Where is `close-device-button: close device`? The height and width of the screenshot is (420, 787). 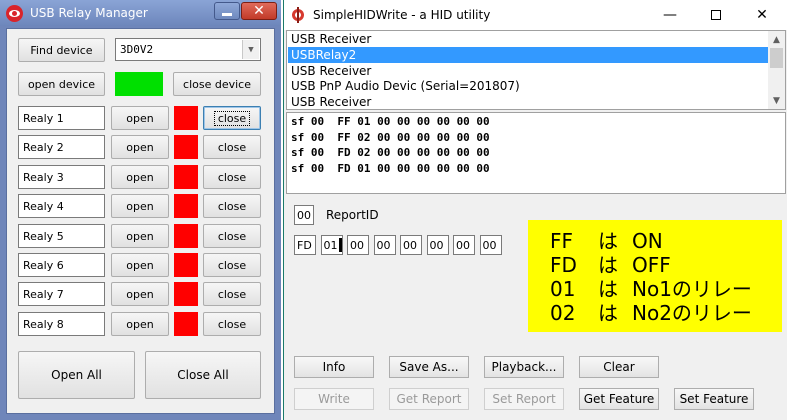
close-device-button: close device is located at coordinates (217, 84).